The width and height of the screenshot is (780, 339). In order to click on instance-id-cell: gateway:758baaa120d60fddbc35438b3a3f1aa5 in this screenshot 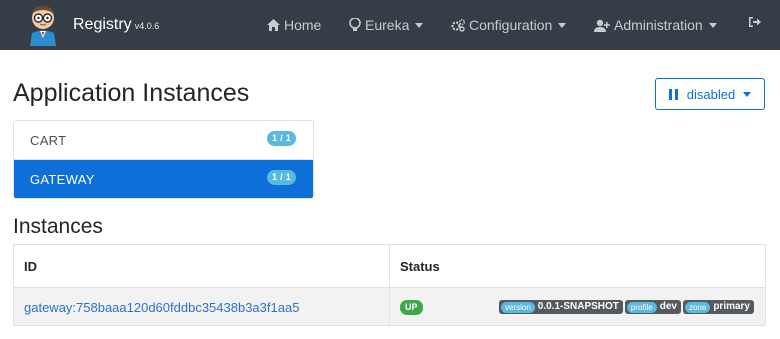, I will do `click(202, 307)`.